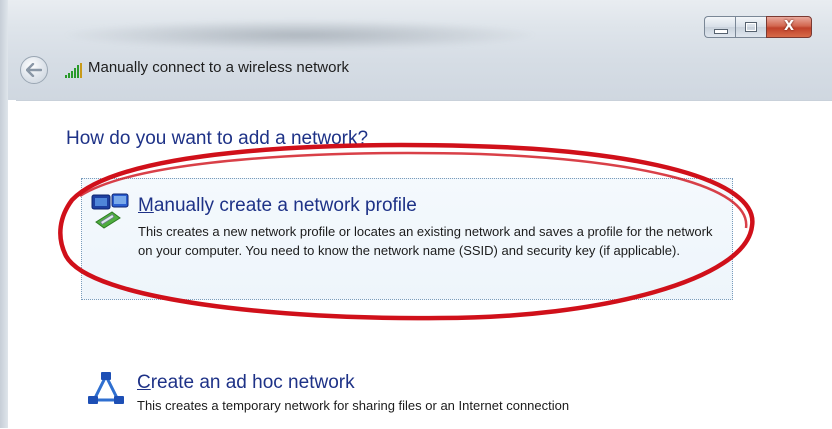  What do you see at coordinates (252, 382) in the screenshot?
I see `option-title-text: reate an ad hoc network` at bounding box center [252, 382].